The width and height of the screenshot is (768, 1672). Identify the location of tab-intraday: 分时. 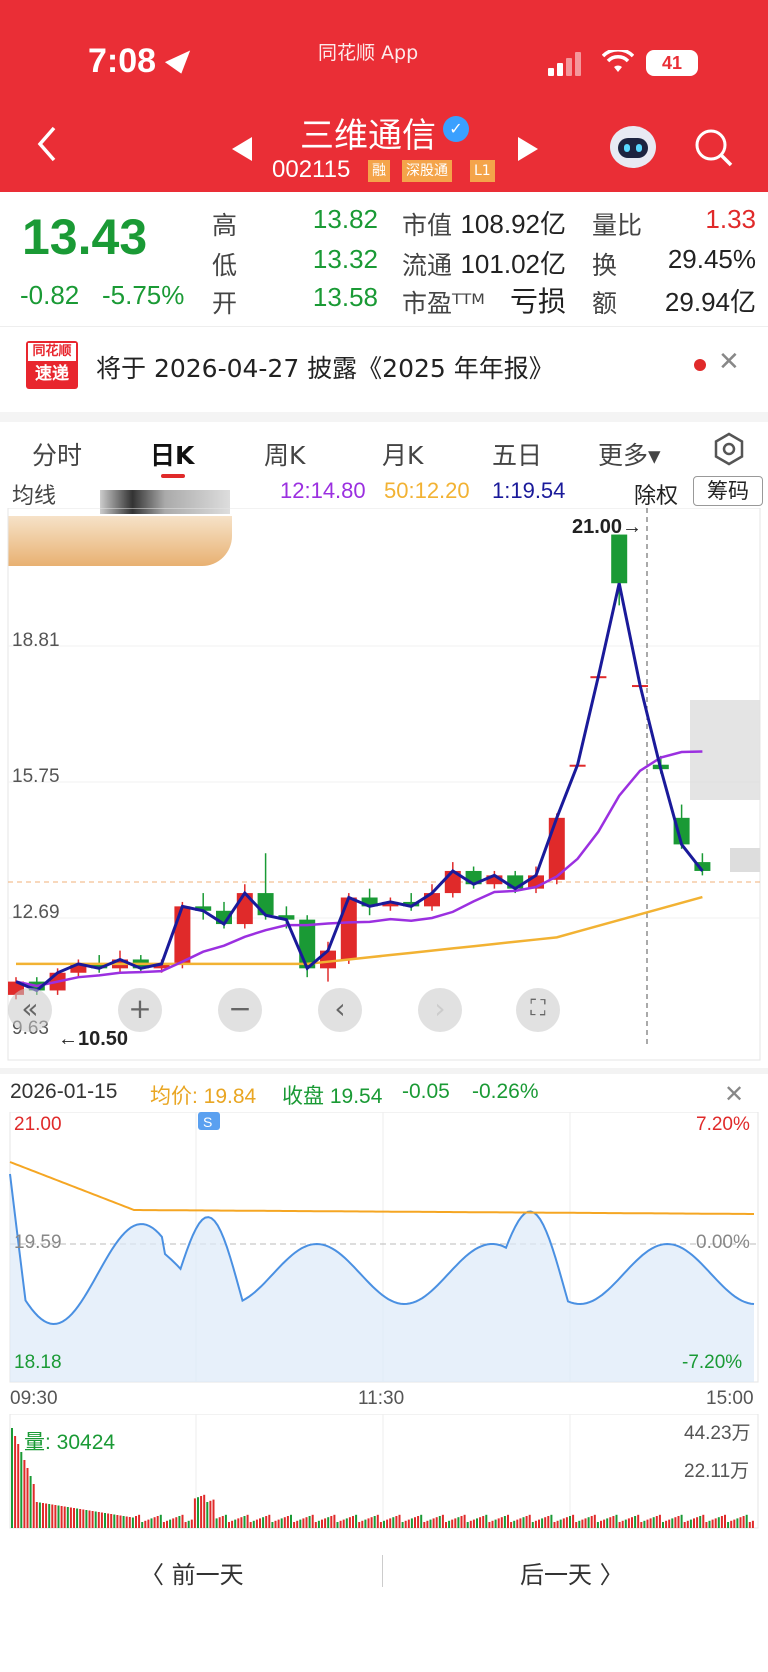
(57, 454).